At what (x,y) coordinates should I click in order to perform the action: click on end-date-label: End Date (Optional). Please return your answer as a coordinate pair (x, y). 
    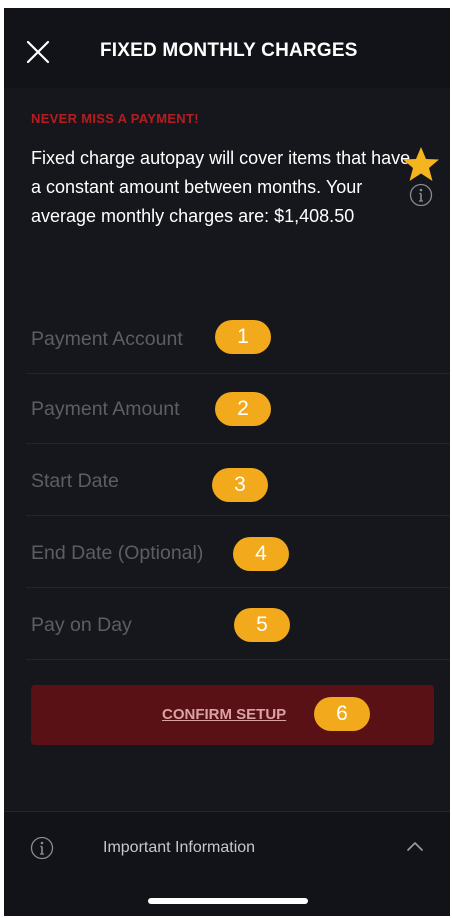
    Looking at the image, I should click on (117, 553).